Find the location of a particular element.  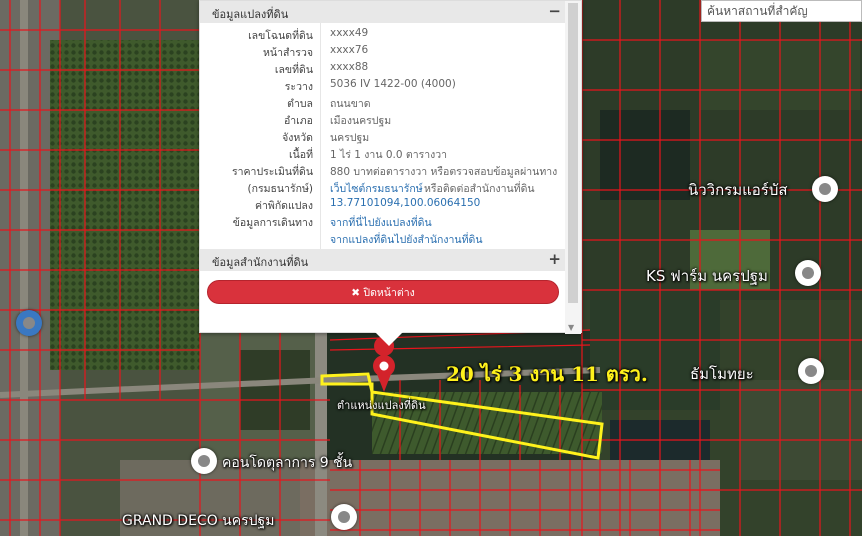

row-label: ข้อมูลการเดินทาง is located at coordinates (272, 223).